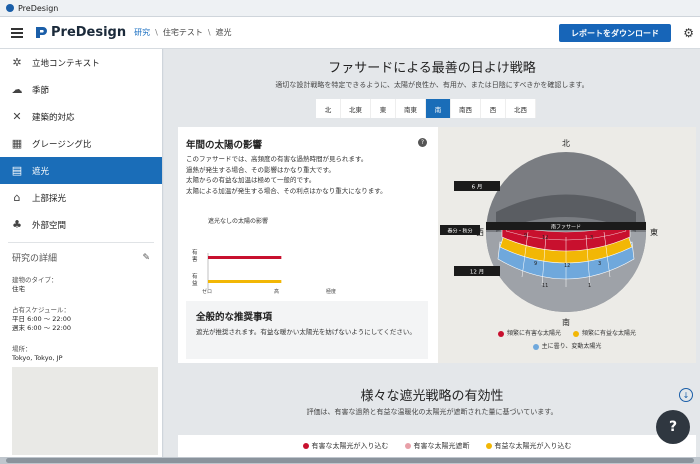 This screenshot has width=700, height=464. I want to click on gear-icon: ⚙, so click(688, 33).